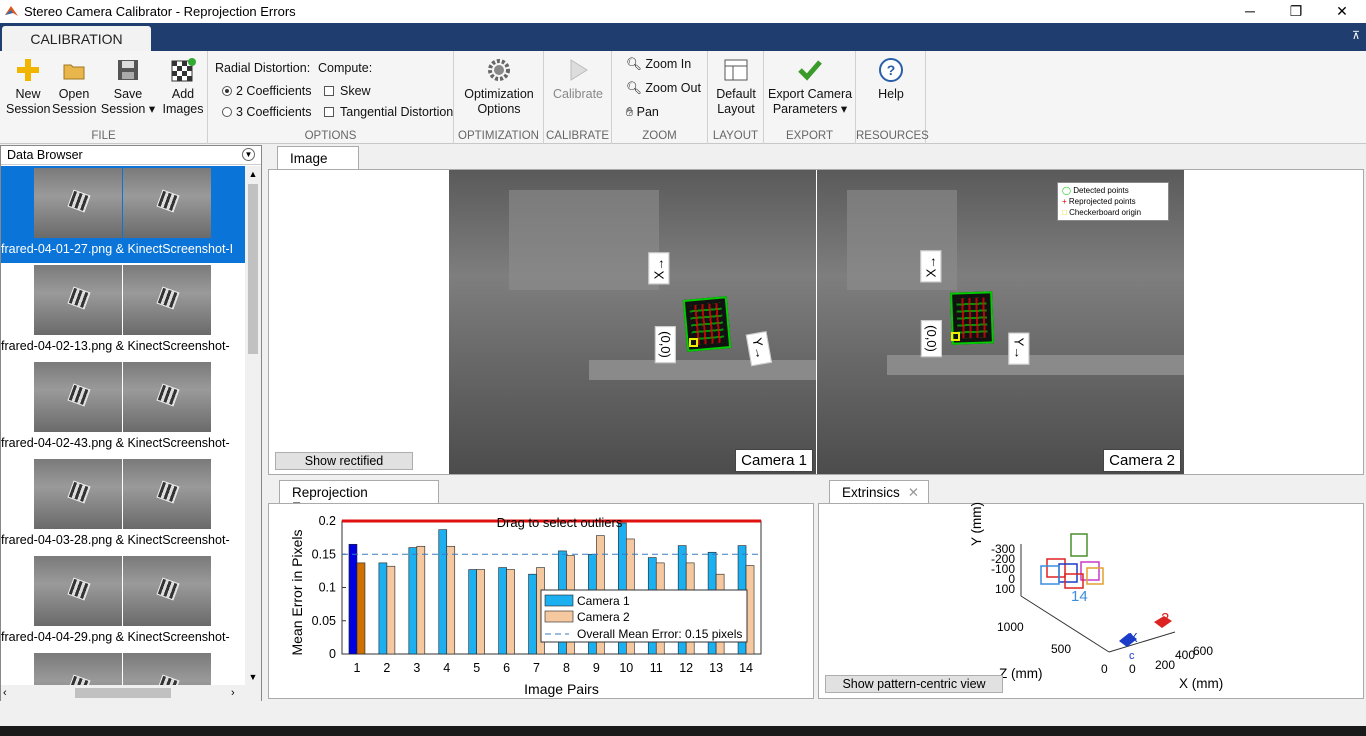 The height and width of the screenshot is (736, 1366). I want to click on browser-menu-icon: ▼, so click(248, 154).